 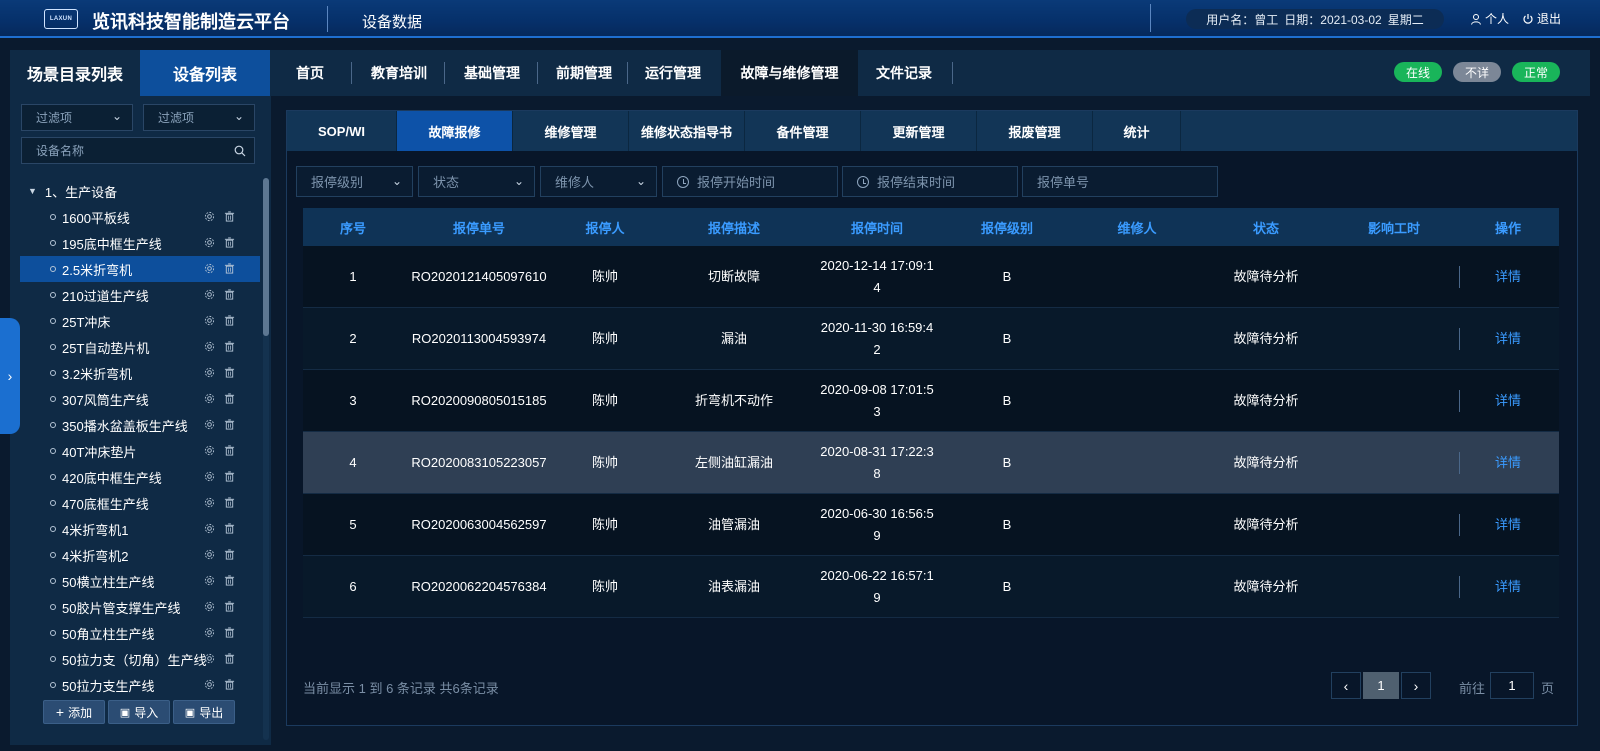 I want to click on status-select: 状态 ⌄, so click(x=476, y=181).